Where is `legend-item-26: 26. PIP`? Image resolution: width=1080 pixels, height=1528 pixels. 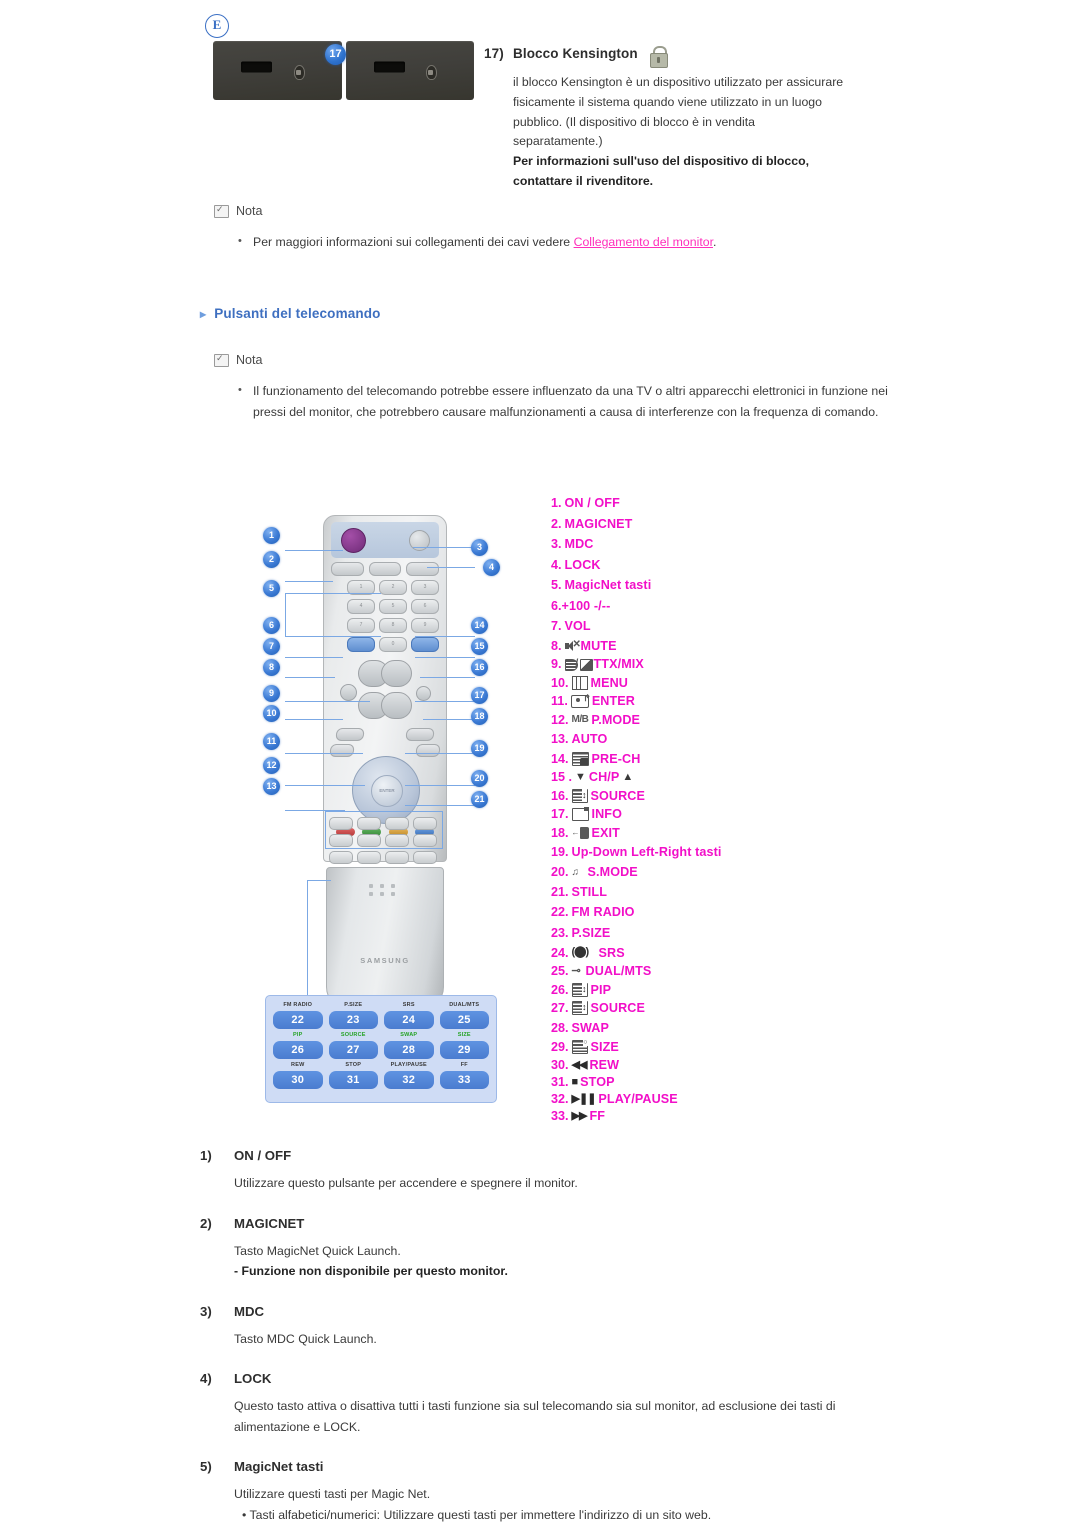 legend-item-26: 26. PIP is located at coordinates (681, 990).